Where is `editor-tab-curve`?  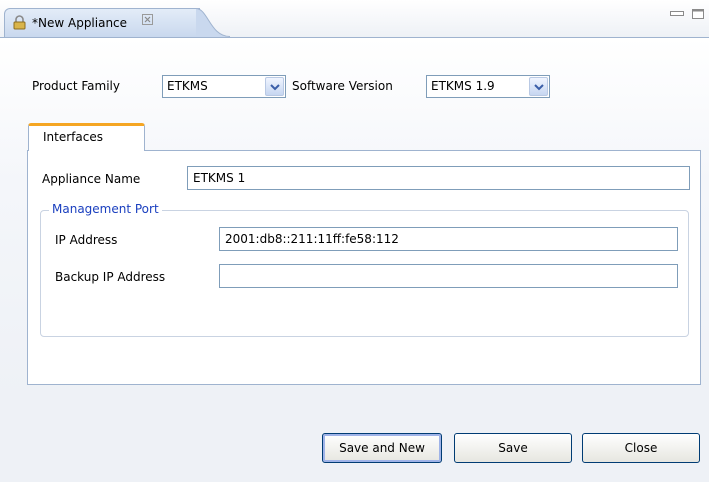
editor-tab-curve is located at coordinates (213, 22).